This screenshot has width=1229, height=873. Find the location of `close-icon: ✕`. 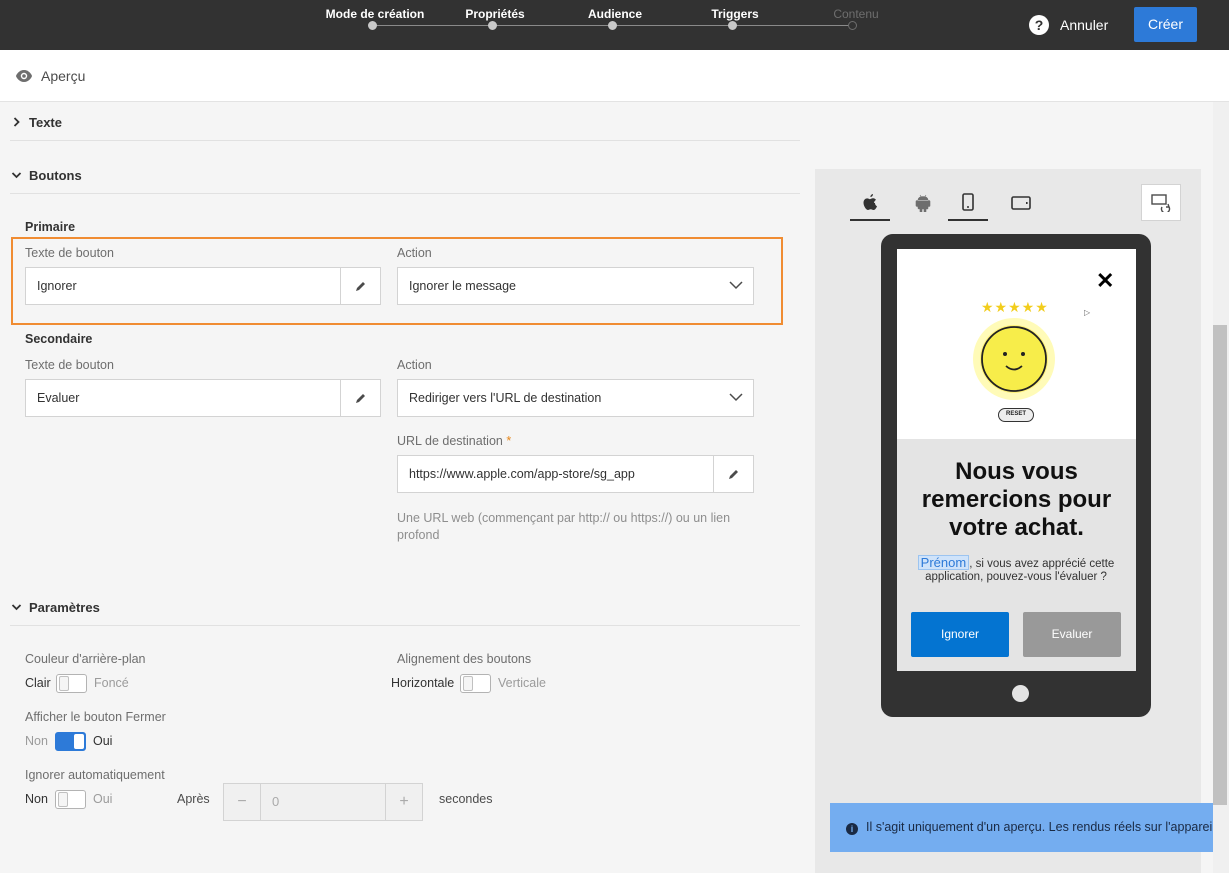

close-icon: ✕ is located at coordinates (1105, 281).